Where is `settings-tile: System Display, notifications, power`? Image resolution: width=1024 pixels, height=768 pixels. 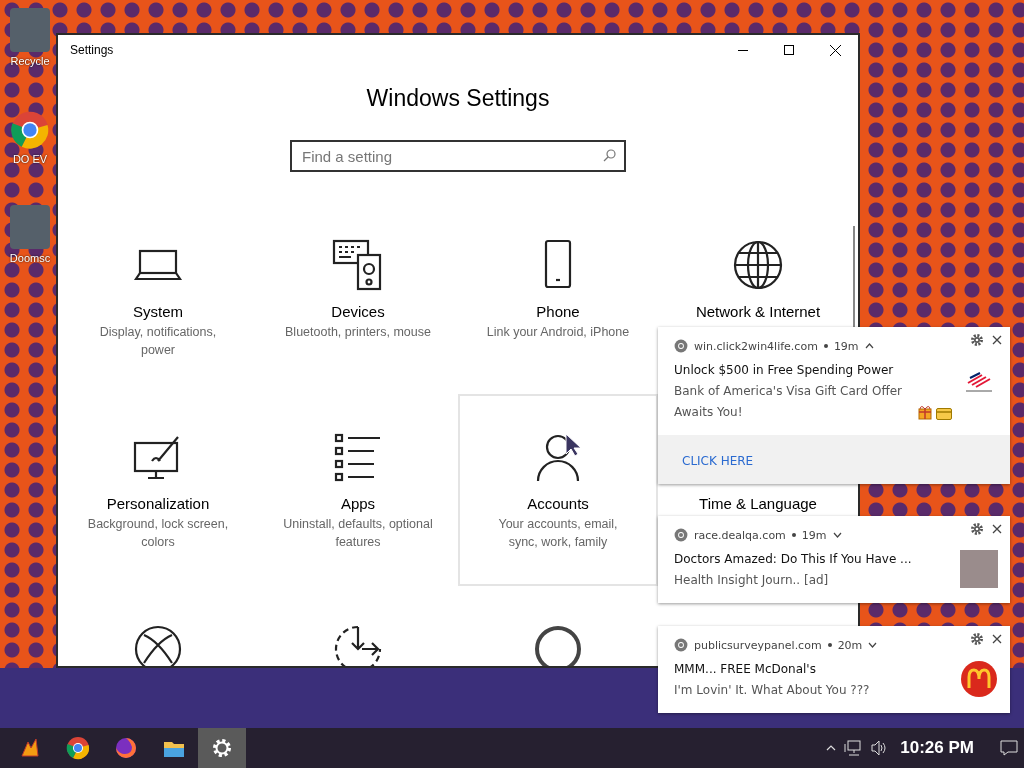 settings-tile: System Display, notifications, power is located at coordinates (158, 298).